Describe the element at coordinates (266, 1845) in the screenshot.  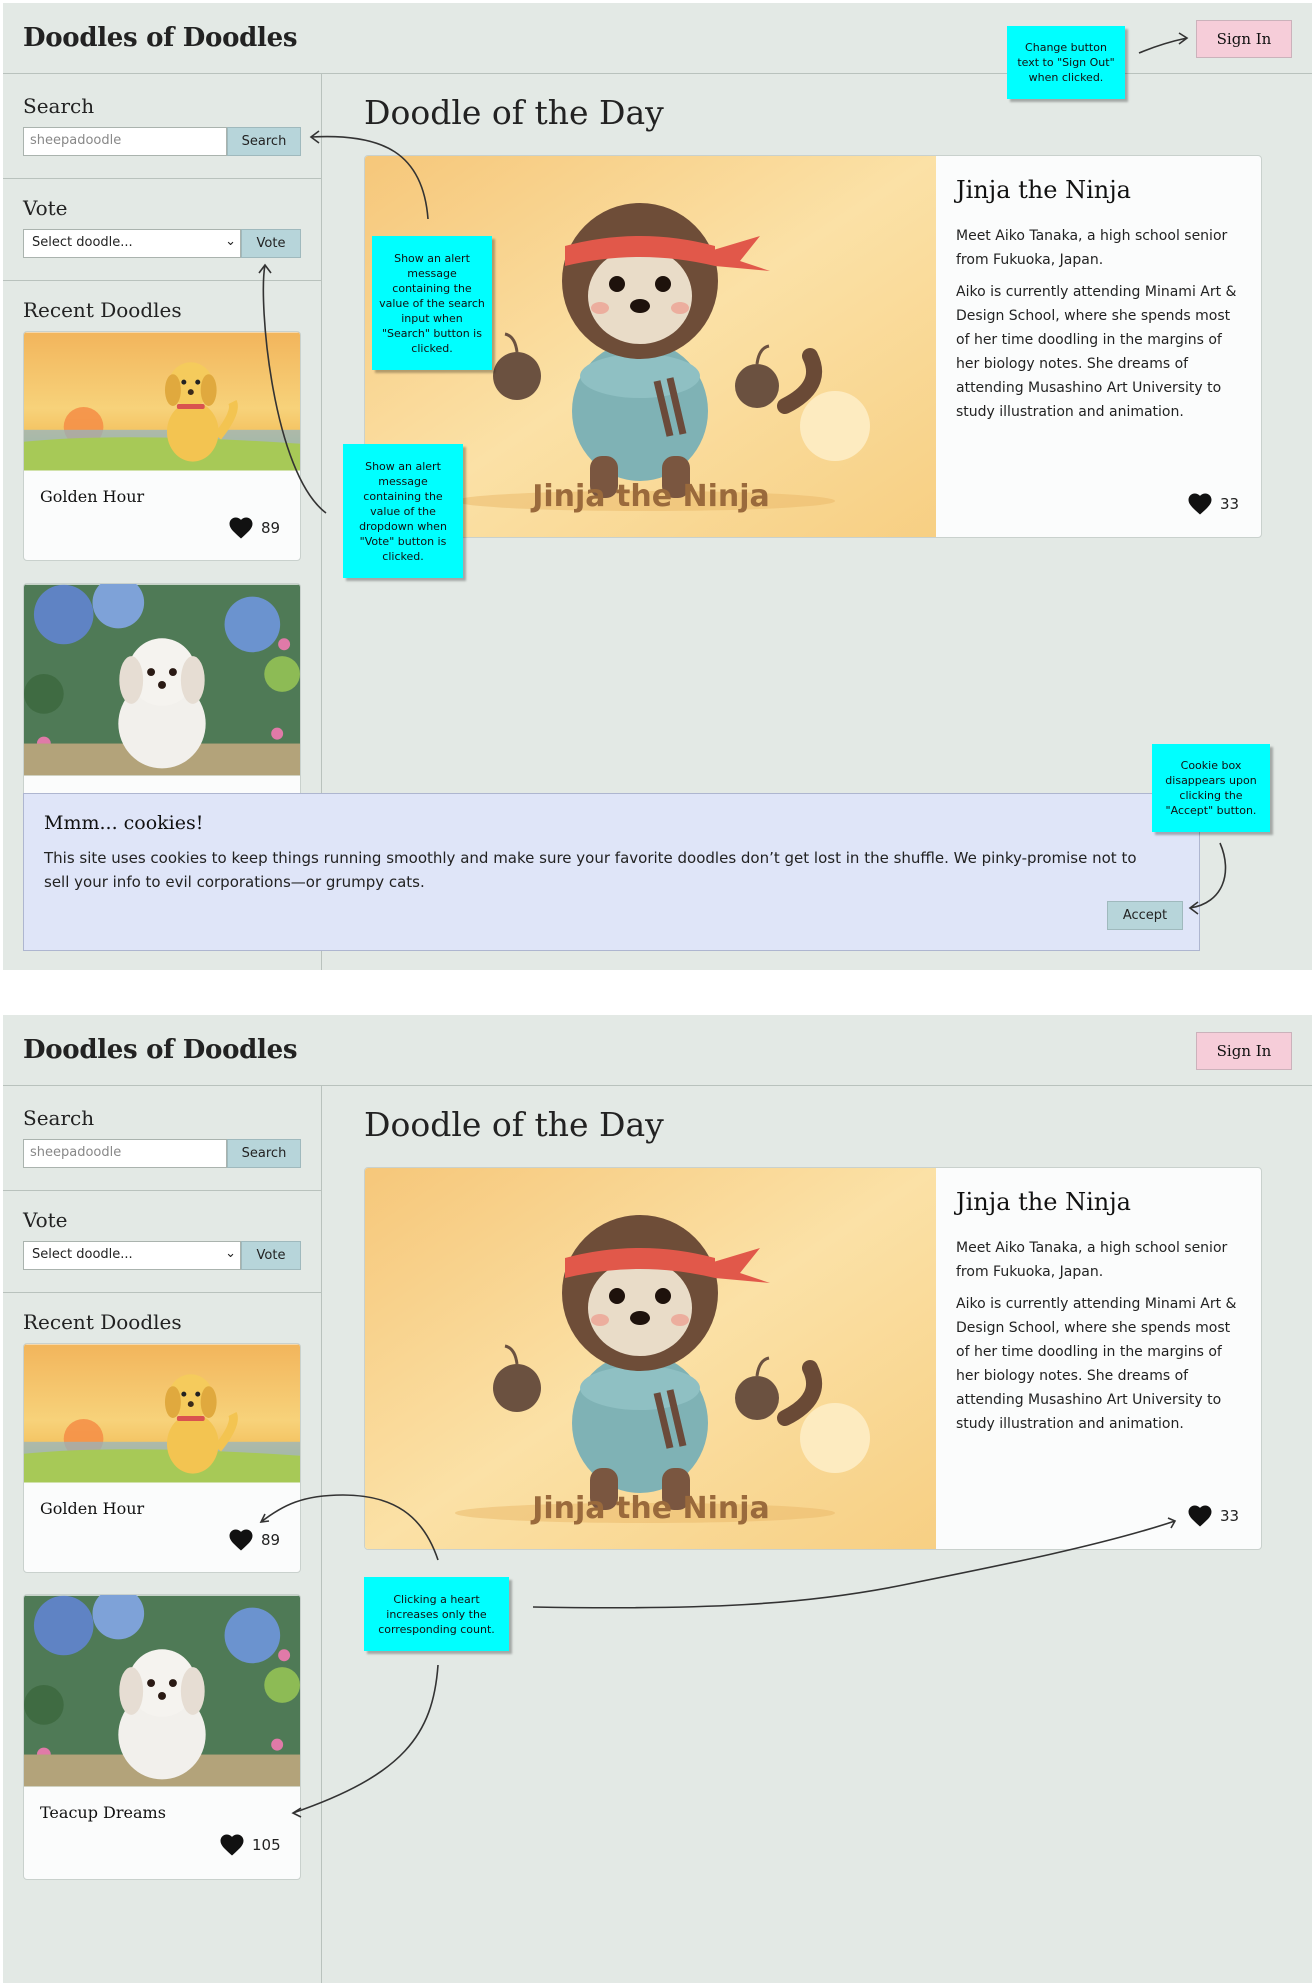
I see `like-count: 105` at that location.